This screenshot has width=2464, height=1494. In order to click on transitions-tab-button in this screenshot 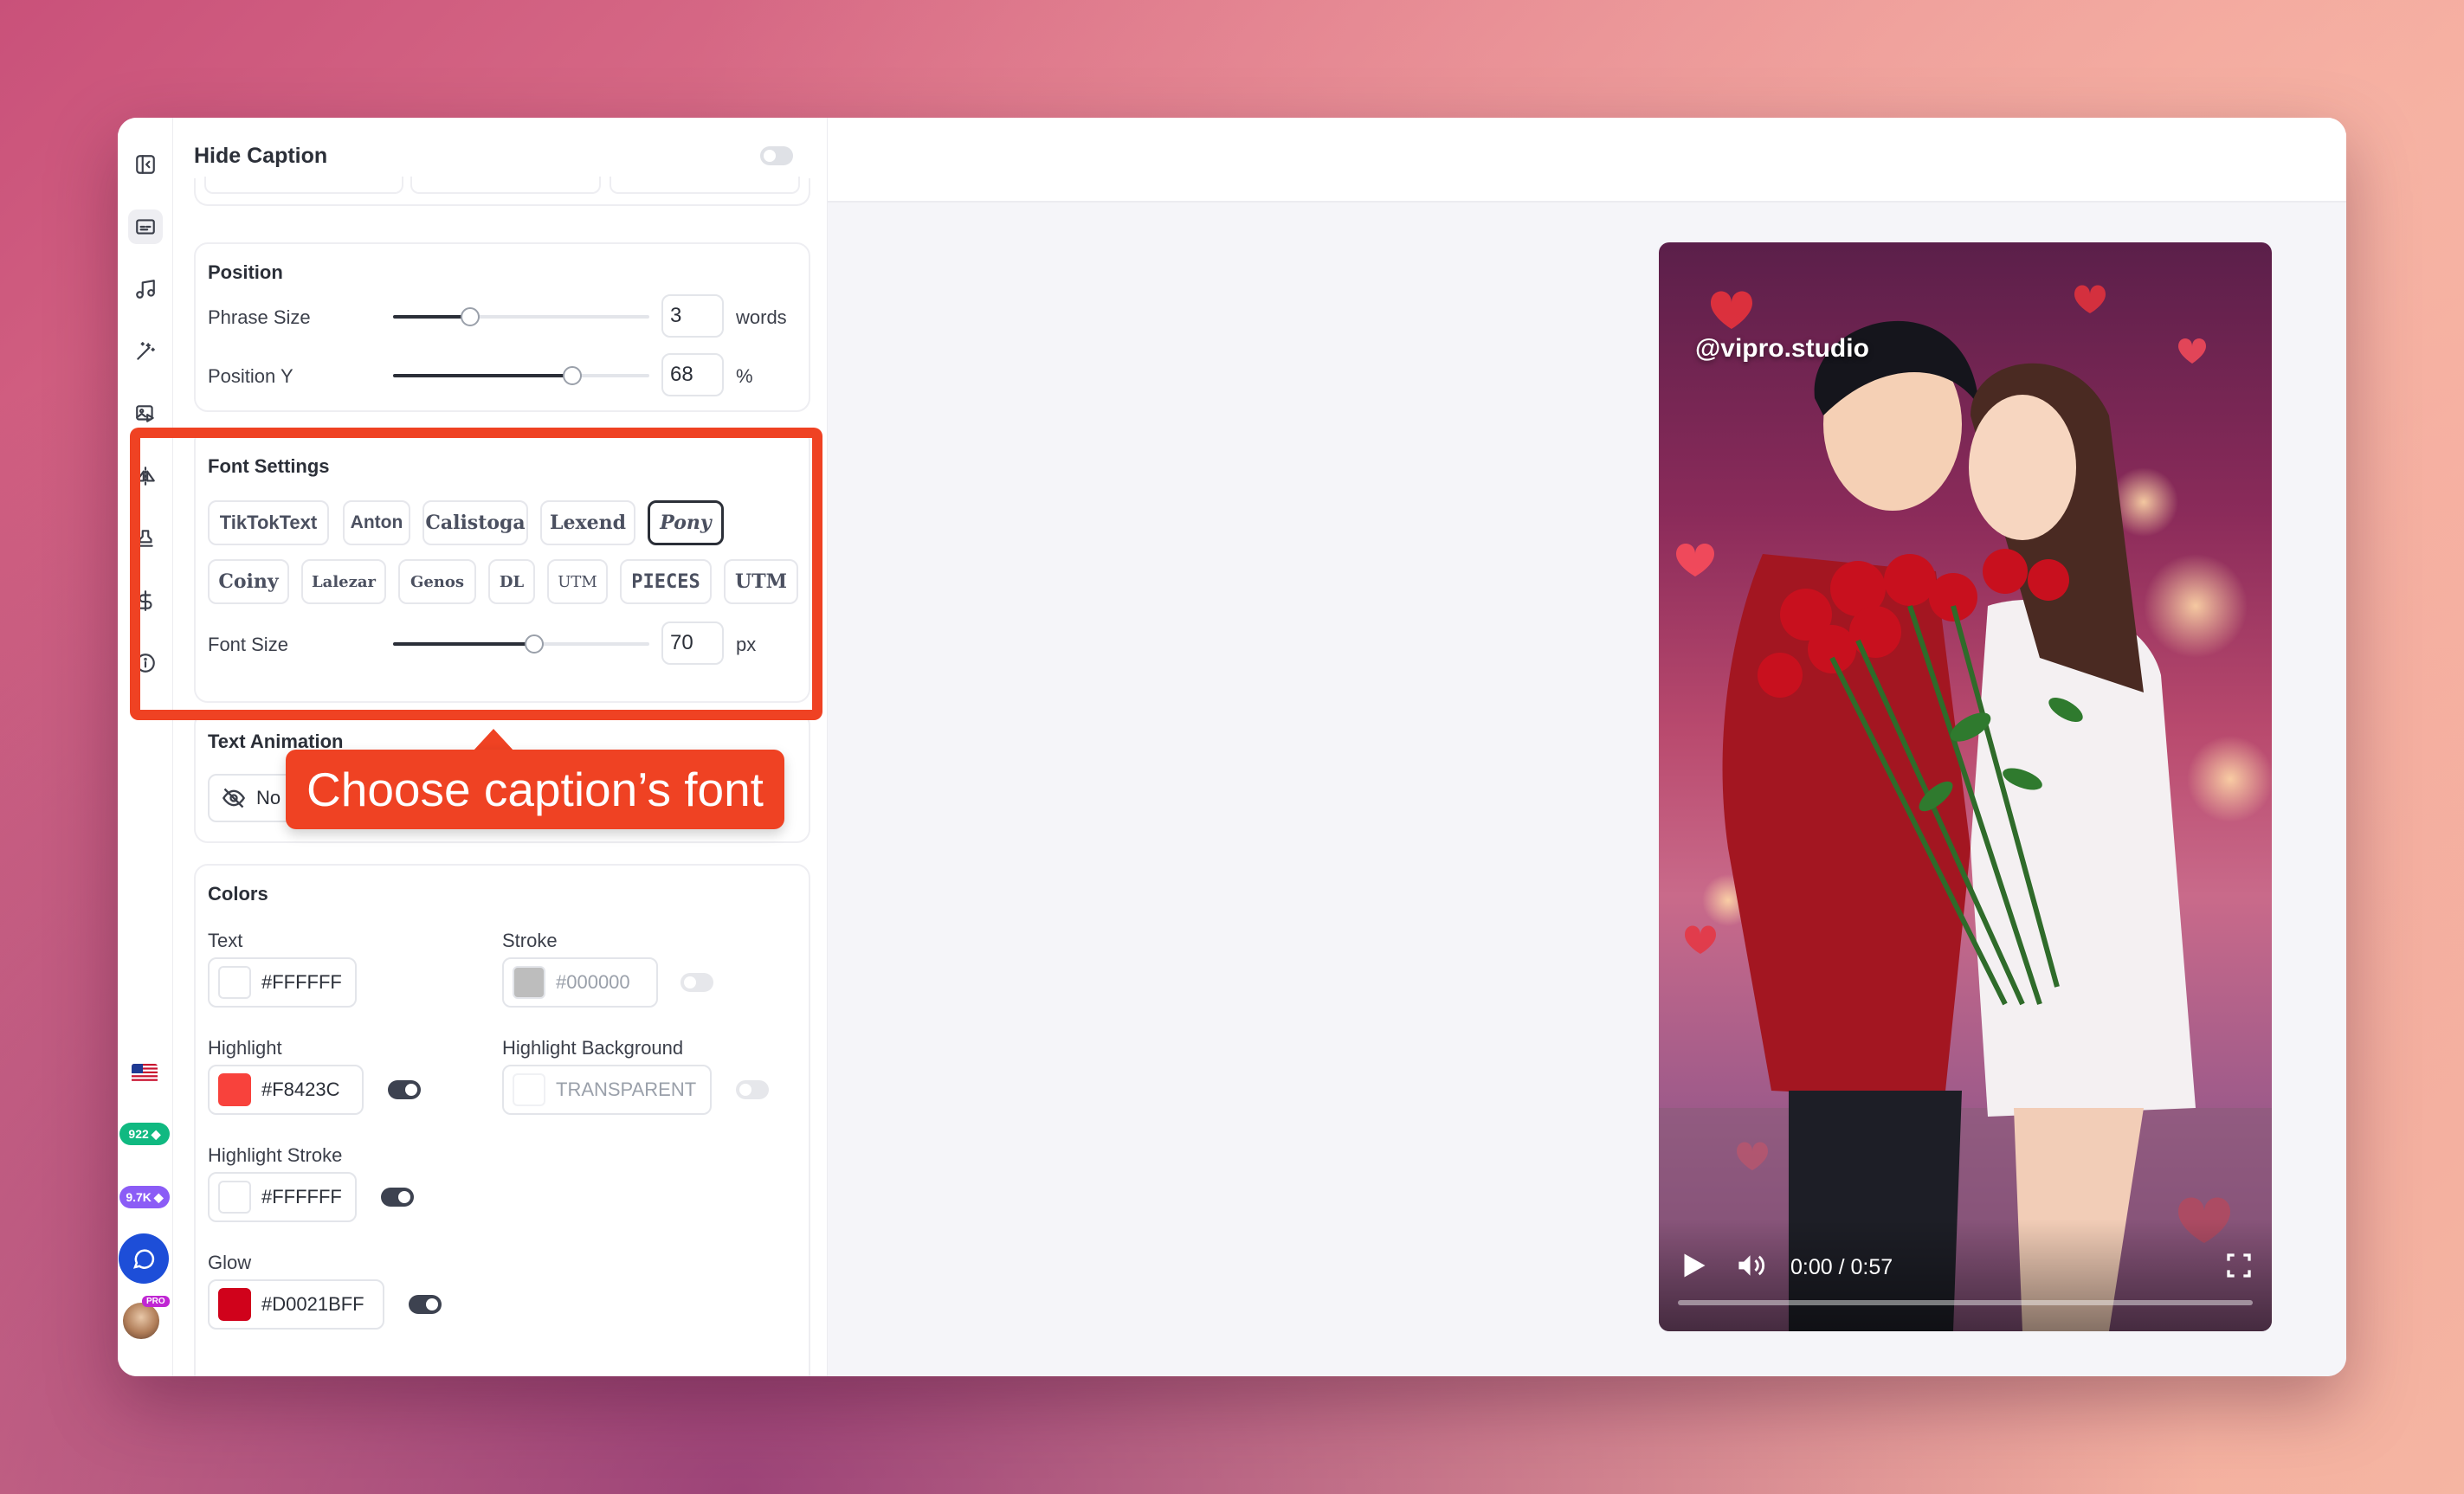, I will do `click(145, 476)`.